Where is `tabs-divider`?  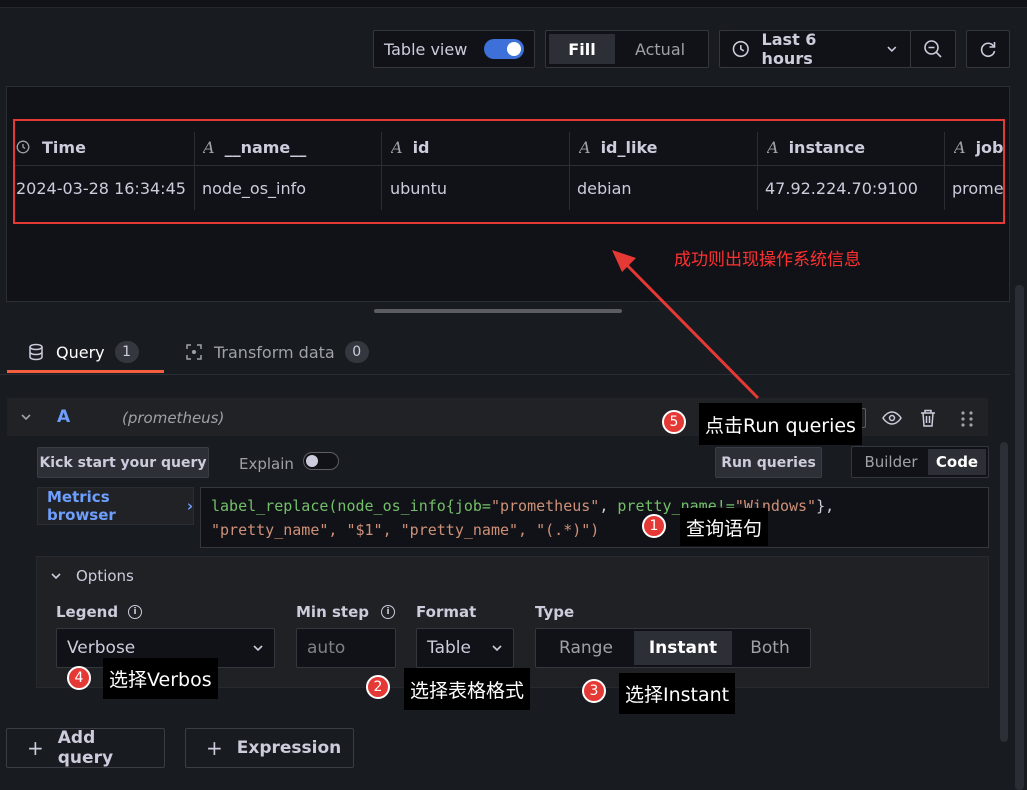 tabs-divider is located at coordinates (505, 374).